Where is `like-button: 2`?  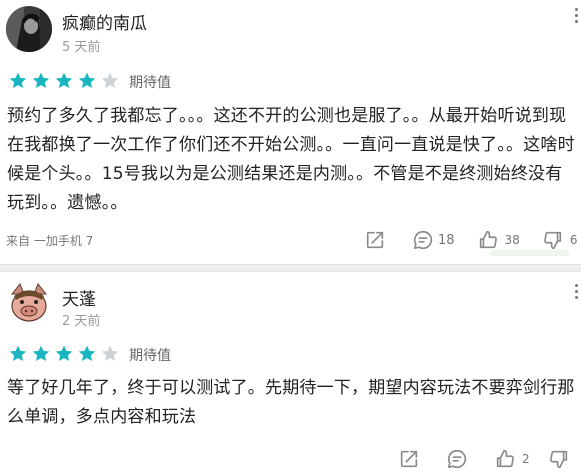 like-button: 2 is located at coordinates (512, 459).